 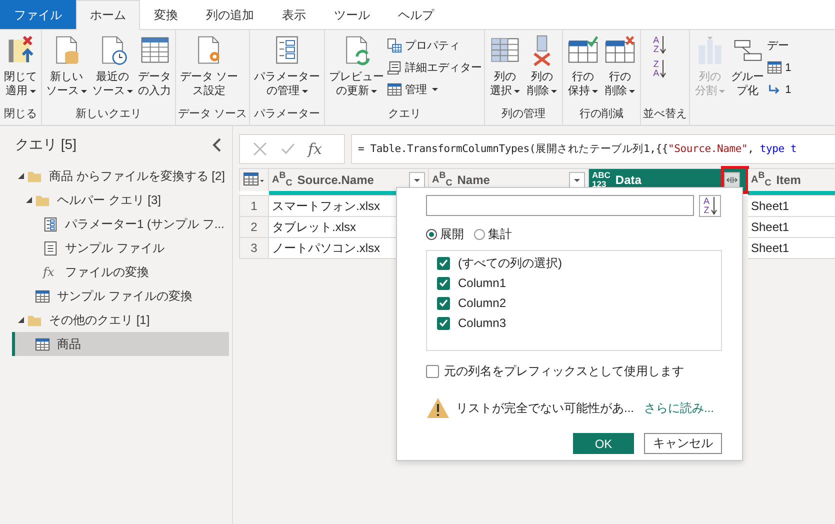 I want to click on ribbon-button: 新しい ソース, so click(x=66, y=66).